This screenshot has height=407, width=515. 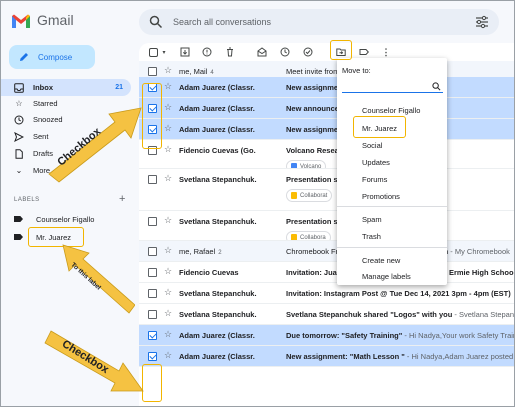 I want to click on email-snippet: Hi Nadya,Adam Juarez posted a, so click(x=463, y=356).